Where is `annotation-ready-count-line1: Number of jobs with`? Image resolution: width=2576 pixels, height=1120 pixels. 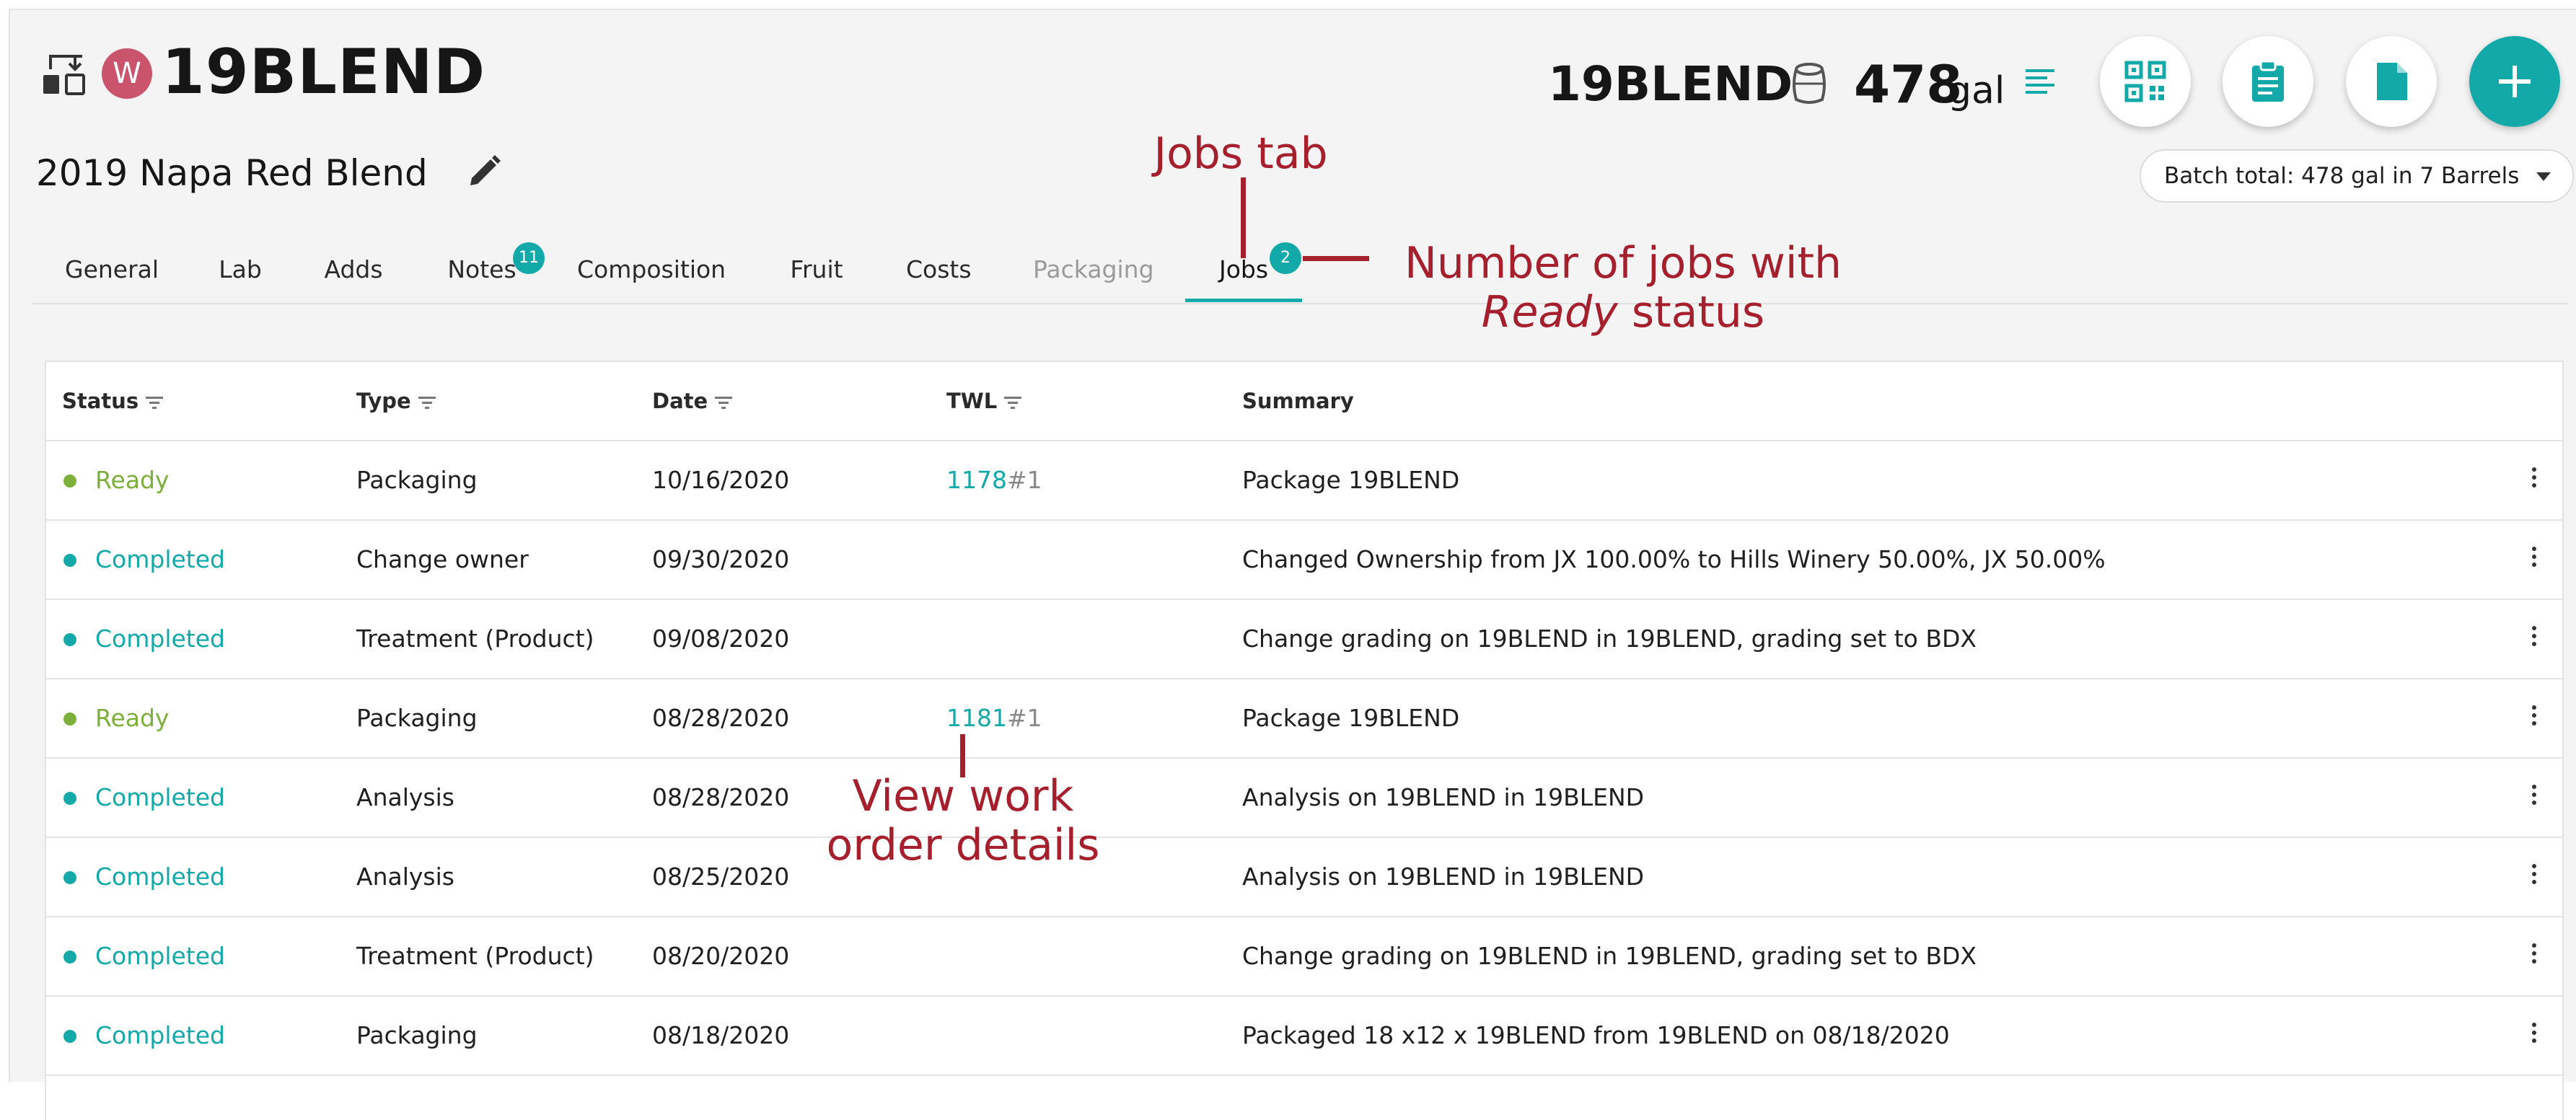 annotation-ready-count-line1: Number of jobs with is located at coordinates (1623, 263).